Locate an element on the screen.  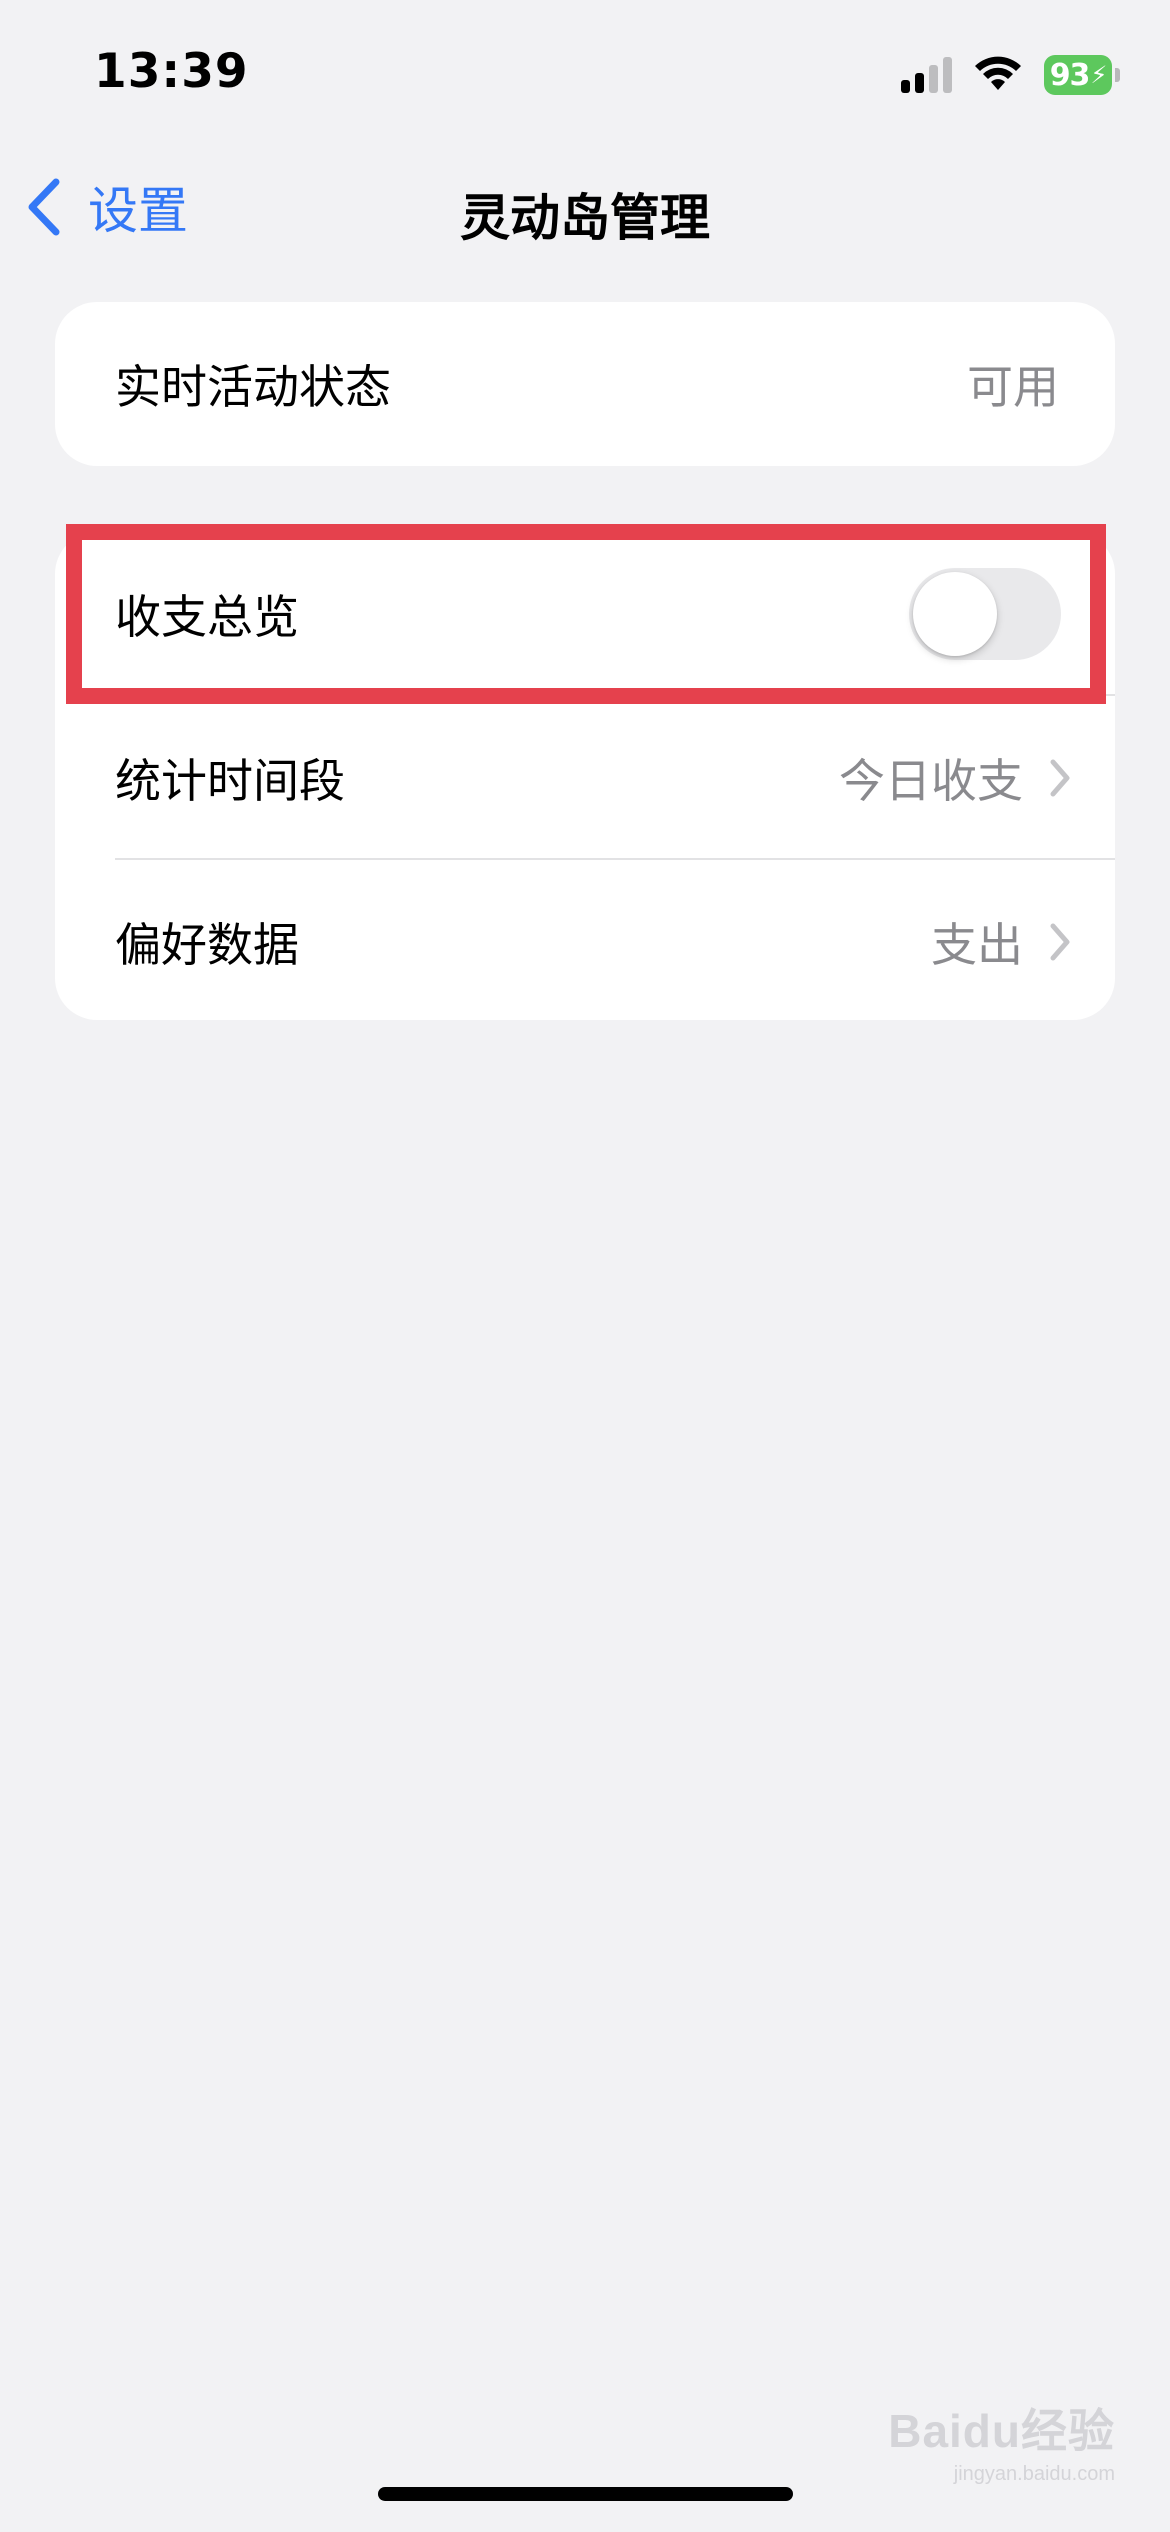
status-time: 13:39 is located at coordinates (171, 71).